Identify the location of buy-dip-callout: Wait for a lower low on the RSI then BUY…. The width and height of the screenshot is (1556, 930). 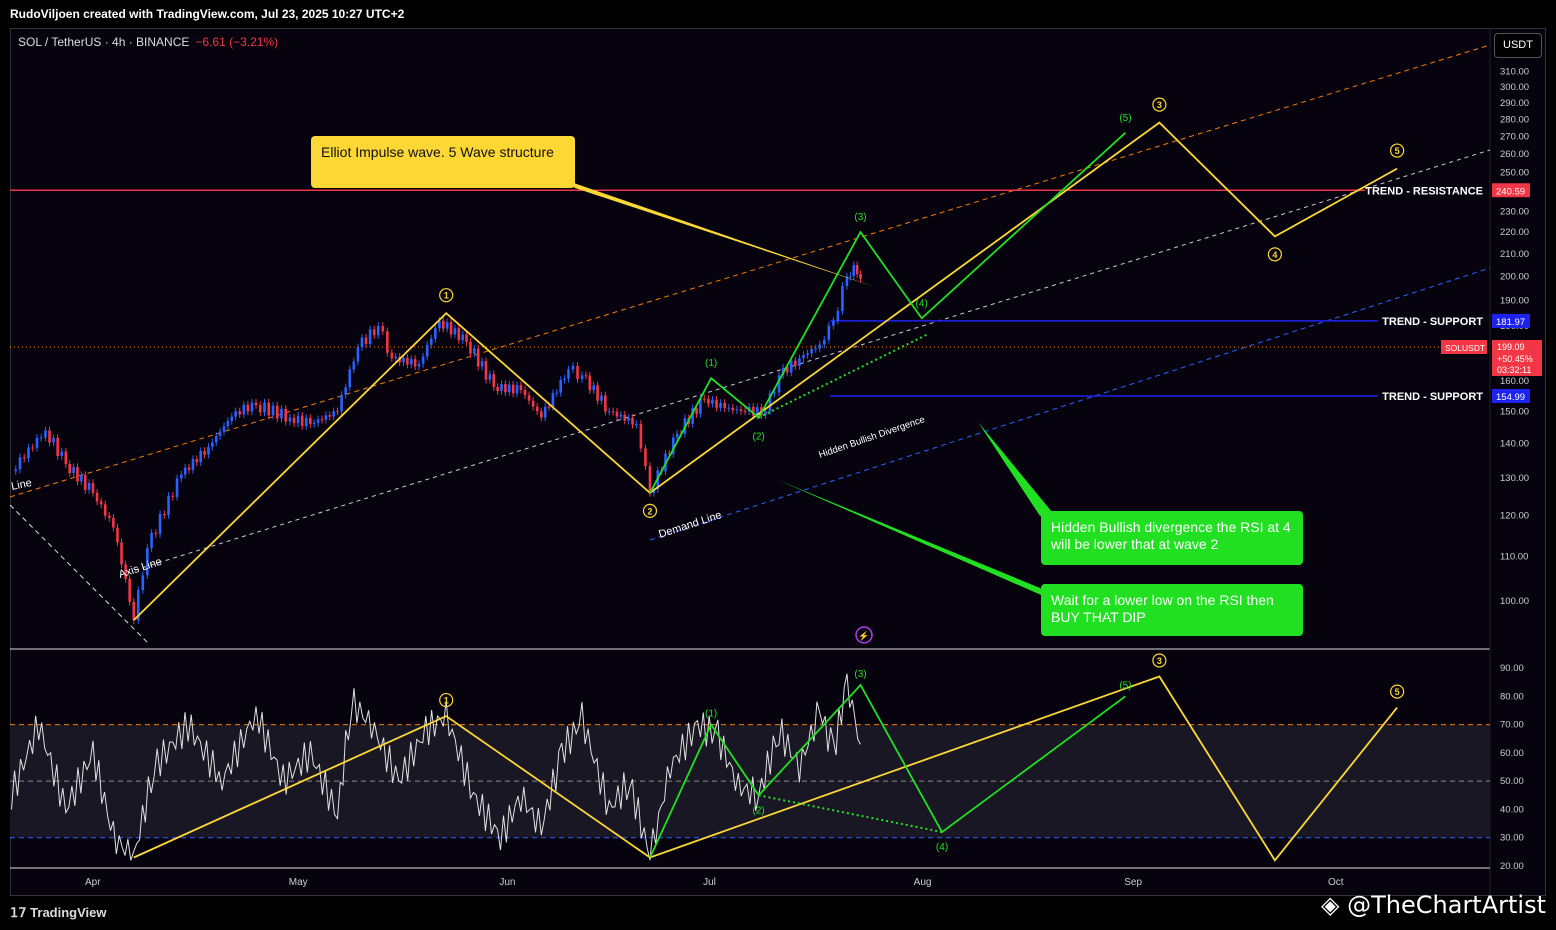
(1172, 610).